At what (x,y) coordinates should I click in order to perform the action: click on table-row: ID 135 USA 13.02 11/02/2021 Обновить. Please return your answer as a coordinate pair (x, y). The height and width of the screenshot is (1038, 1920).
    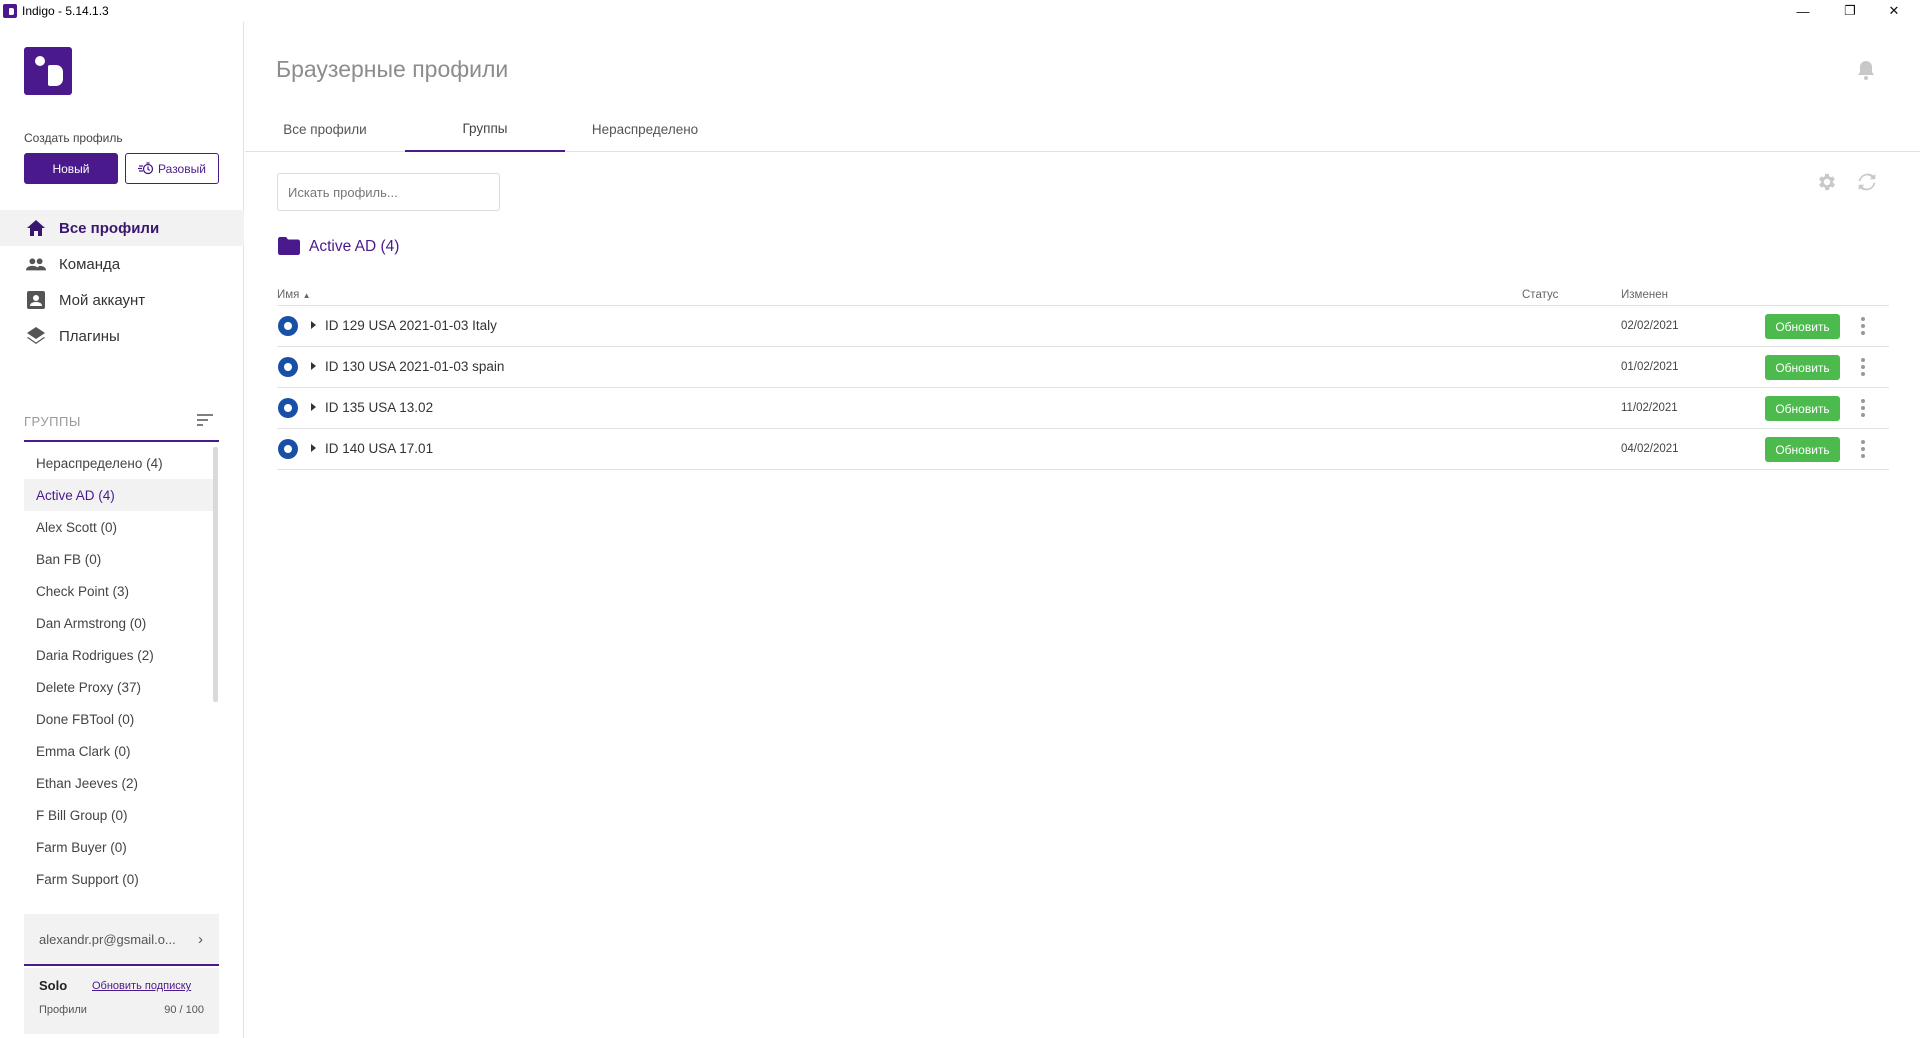
    Looking at the image, I should click on (1083, 408).